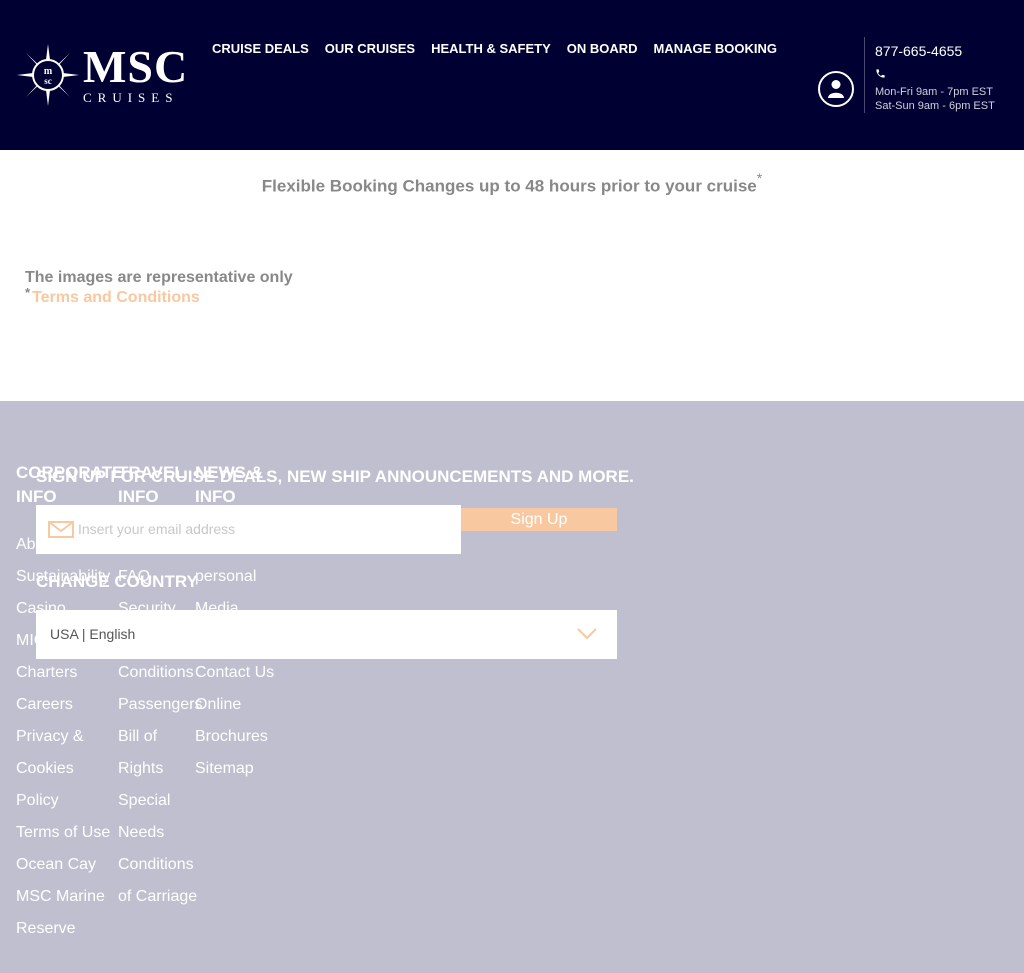  Describe the element at coordinates (263, 529) in the screenshot. I see `email-input` at that location.